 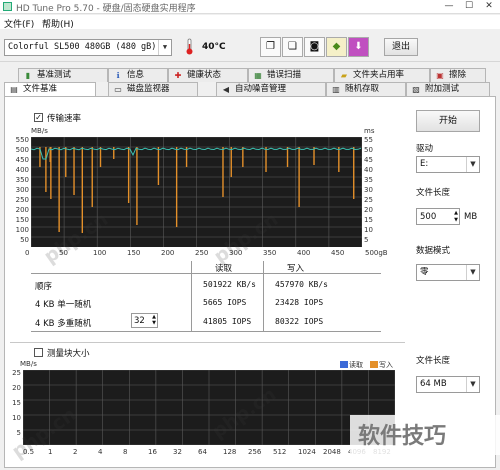 What do you see at coordinates (469, 7) in the screenshot?
I see `maximize-button: ☐` at bounding box center [469, 7].